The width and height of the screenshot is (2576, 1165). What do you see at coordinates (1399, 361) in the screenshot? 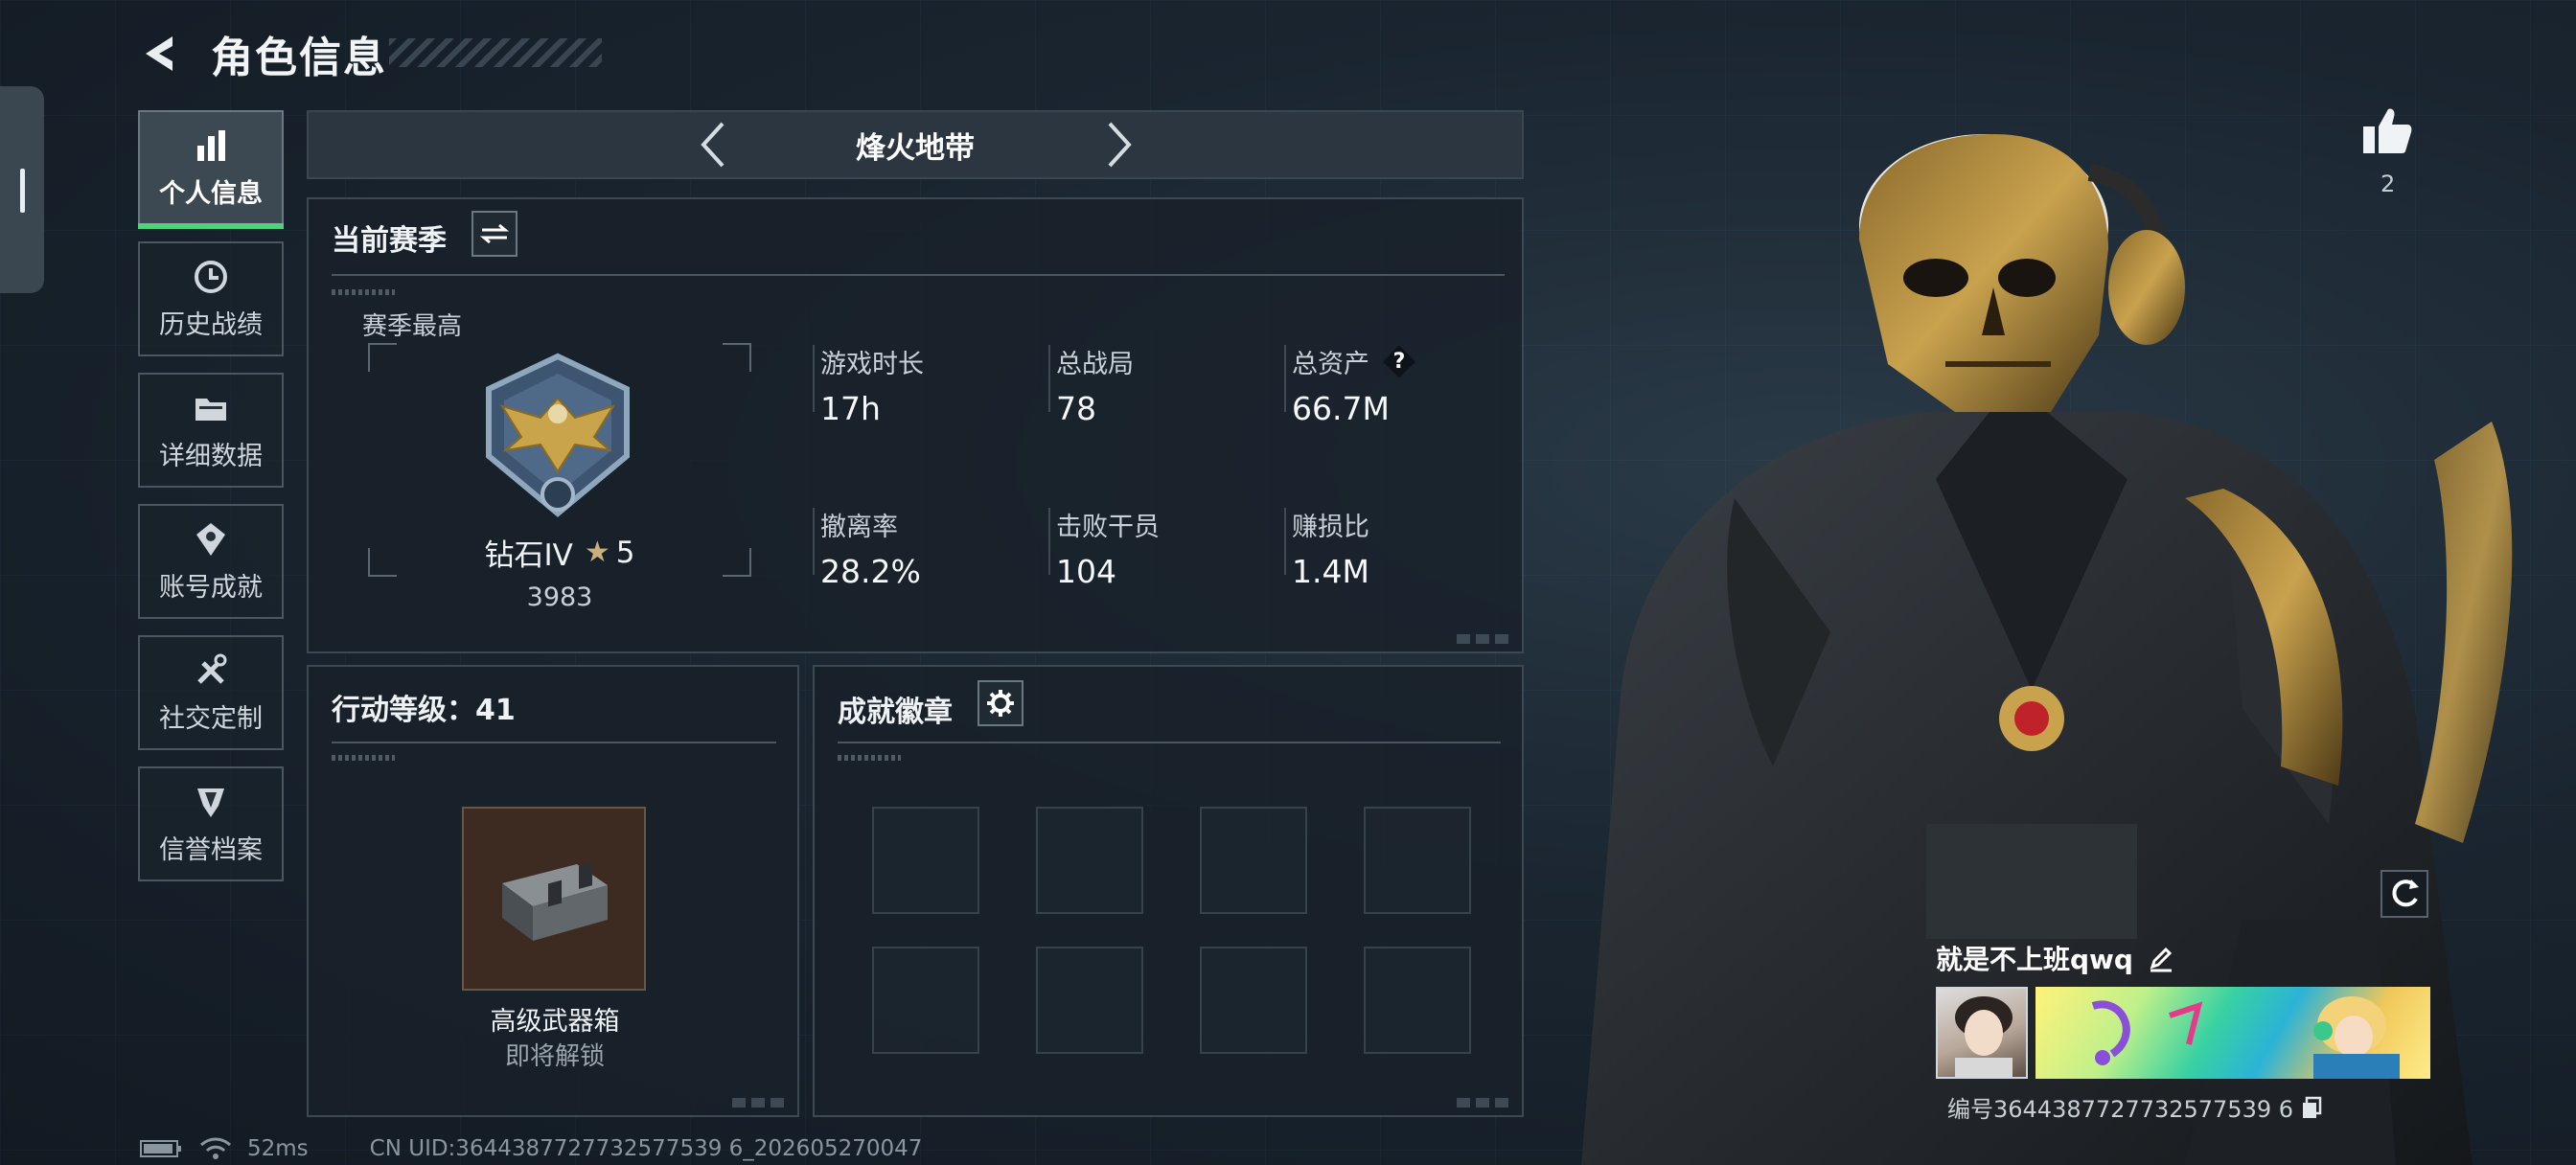
I see `help-icon: ?` at bounding box center [1399, 361].